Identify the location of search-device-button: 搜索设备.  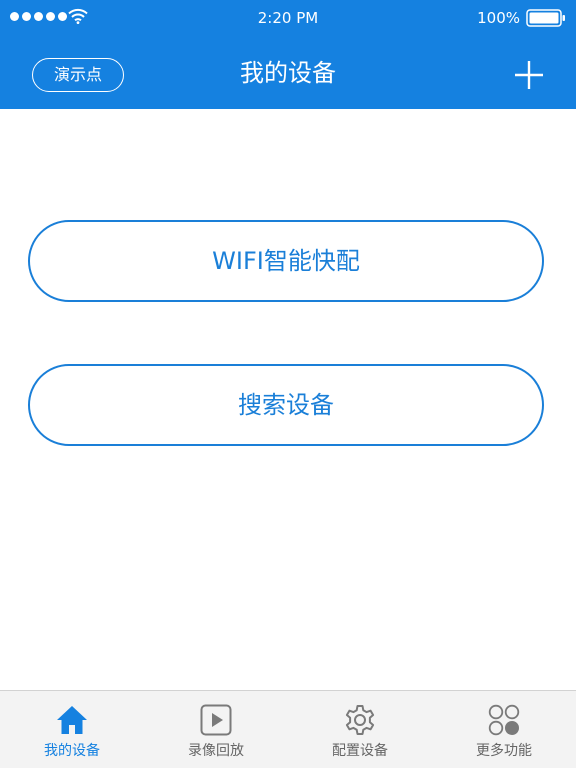
(286, 405).